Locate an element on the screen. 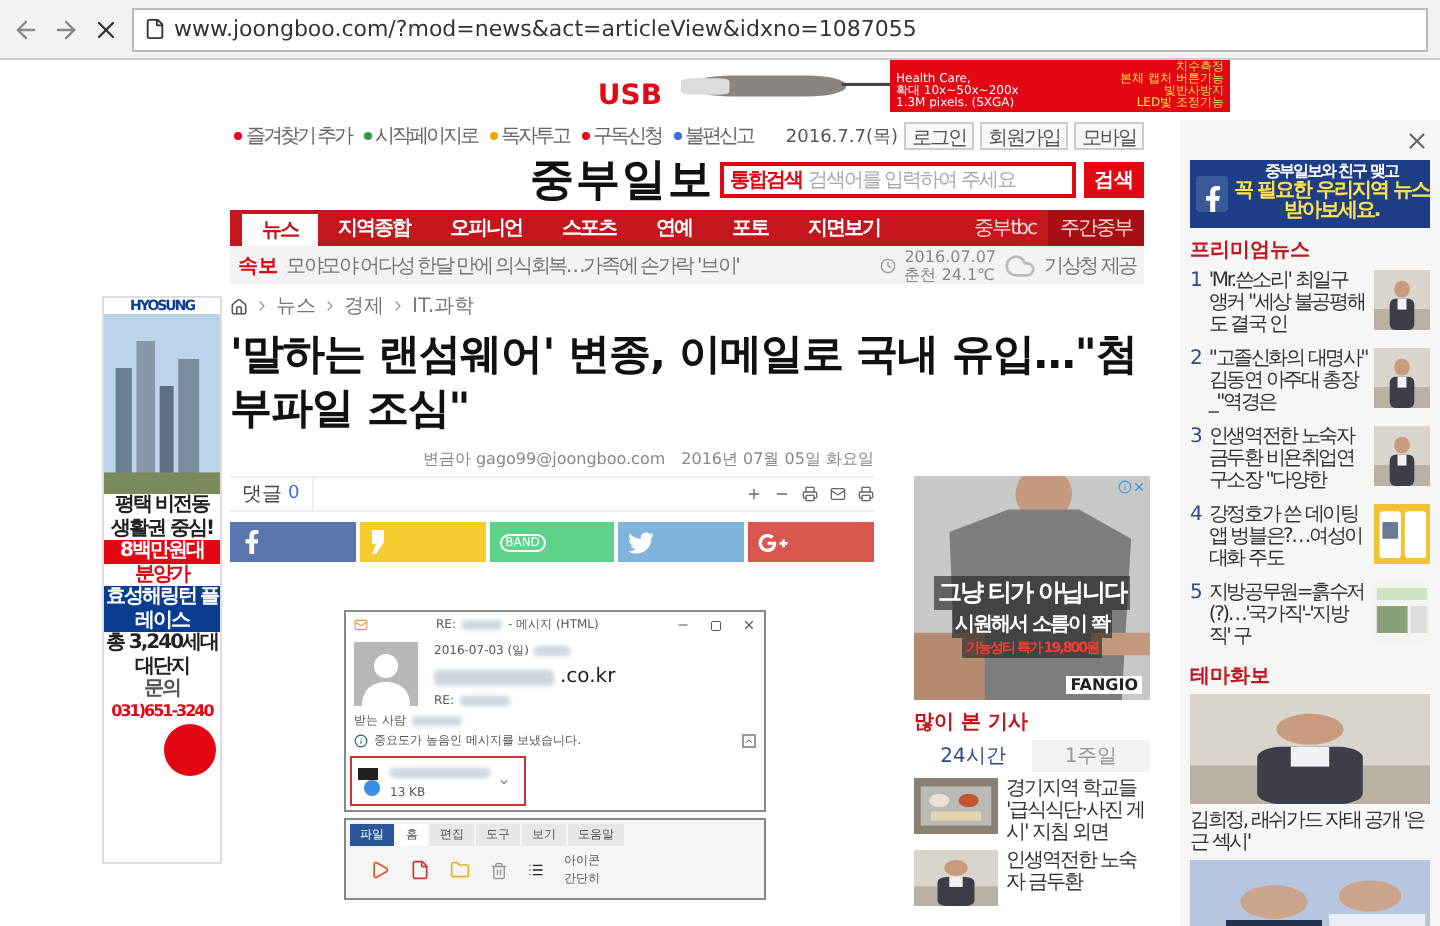 The width and height of the screenshot is (1440, 926). breadcrumb-link: IT.과학 is located at coordinates (443, 306).